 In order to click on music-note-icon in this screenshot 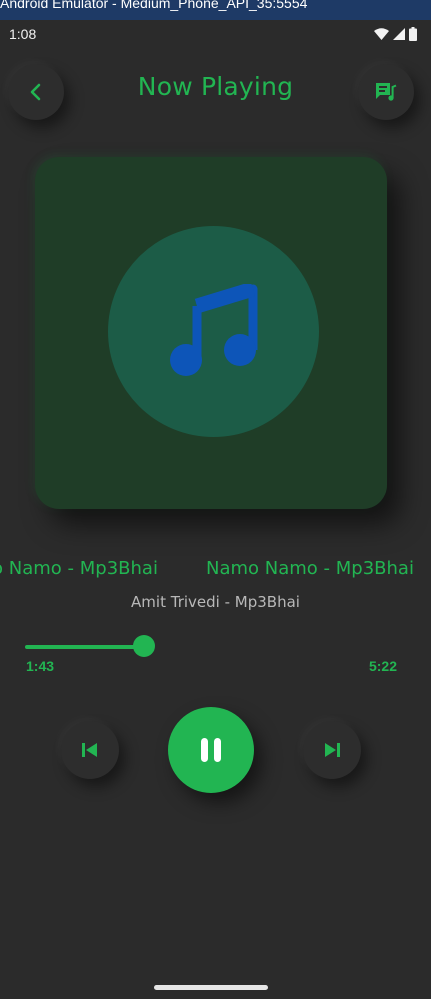, I will do `click(213, 329)`.